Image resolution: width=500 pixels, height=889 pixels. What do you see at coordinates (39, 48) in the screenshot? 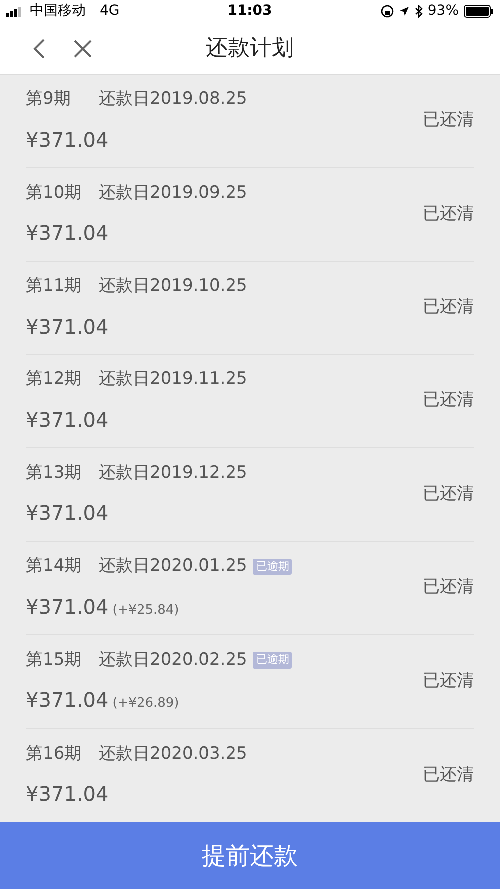
I see `back-icon` at bounding box center [39, 48].